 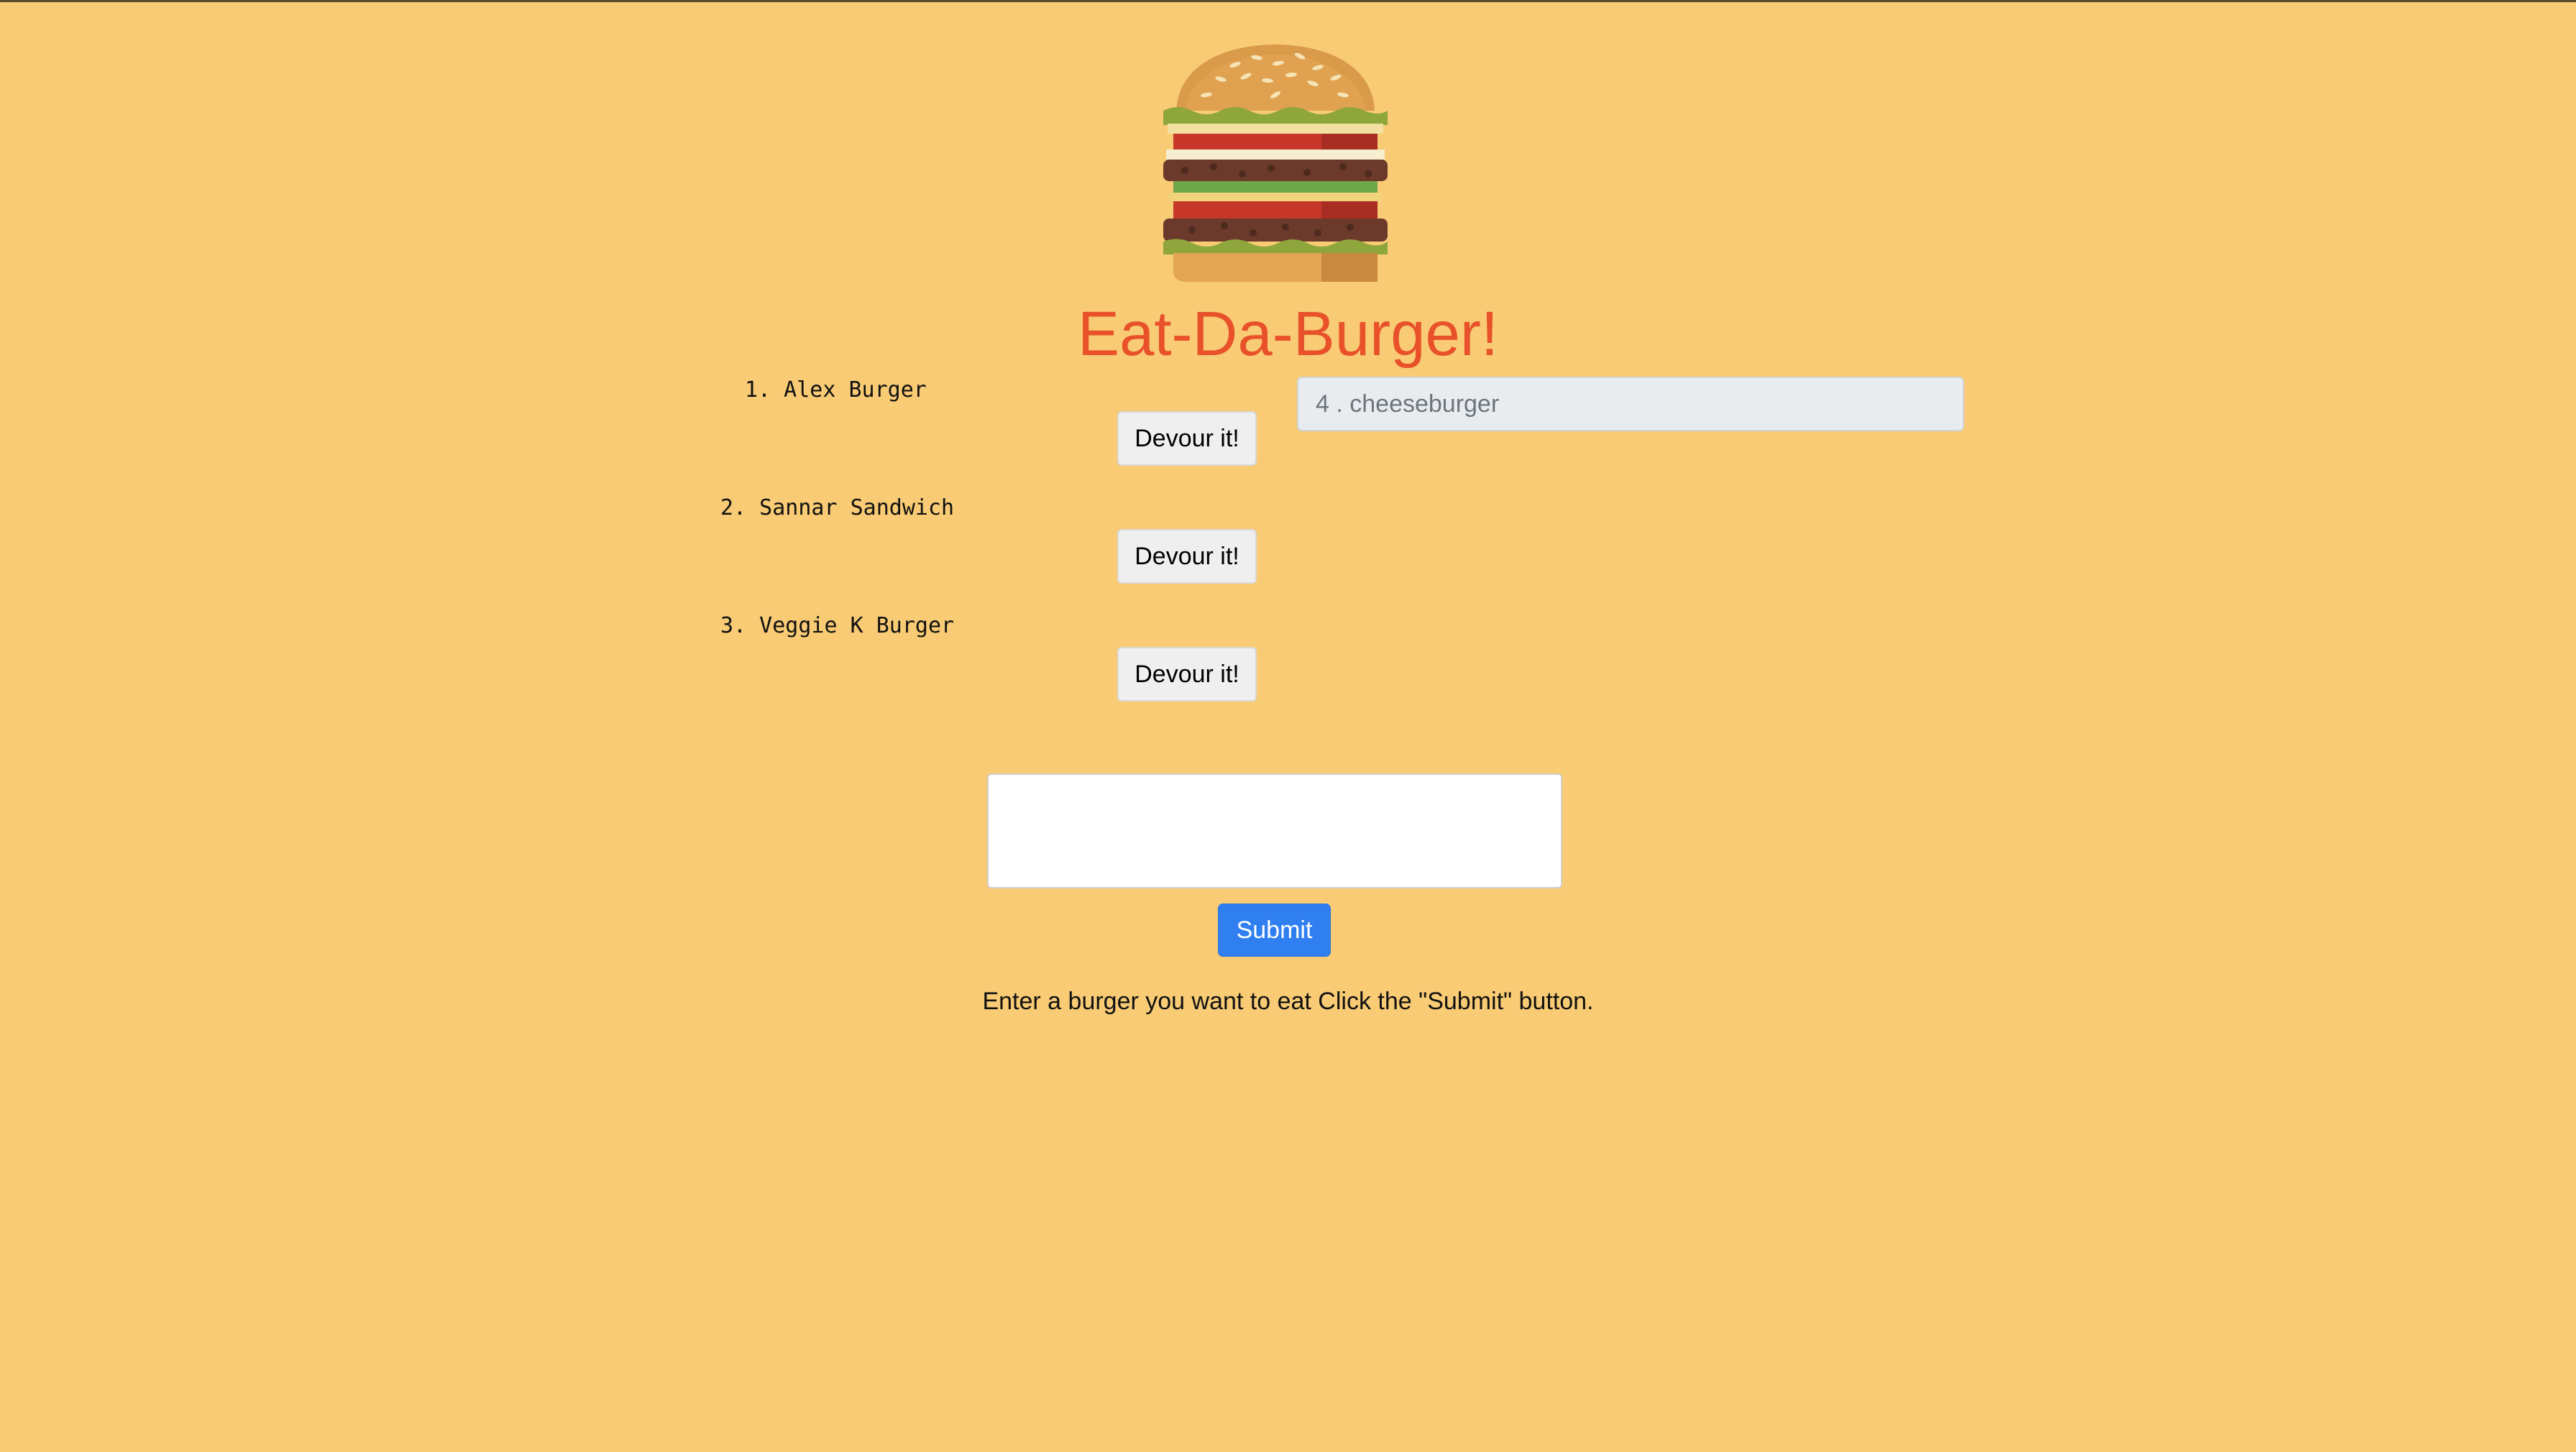 What do you see at coordinates (1274, 830) in the screenshot?
I see `burger-input` at bounding box center [1274, 830].